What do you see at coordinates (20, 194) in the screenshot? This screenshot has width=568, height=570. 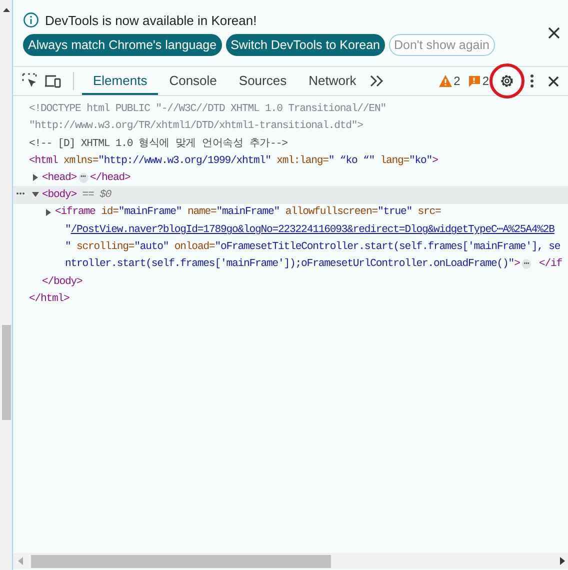 I see `more-icon` at bounding box center [20, 194].